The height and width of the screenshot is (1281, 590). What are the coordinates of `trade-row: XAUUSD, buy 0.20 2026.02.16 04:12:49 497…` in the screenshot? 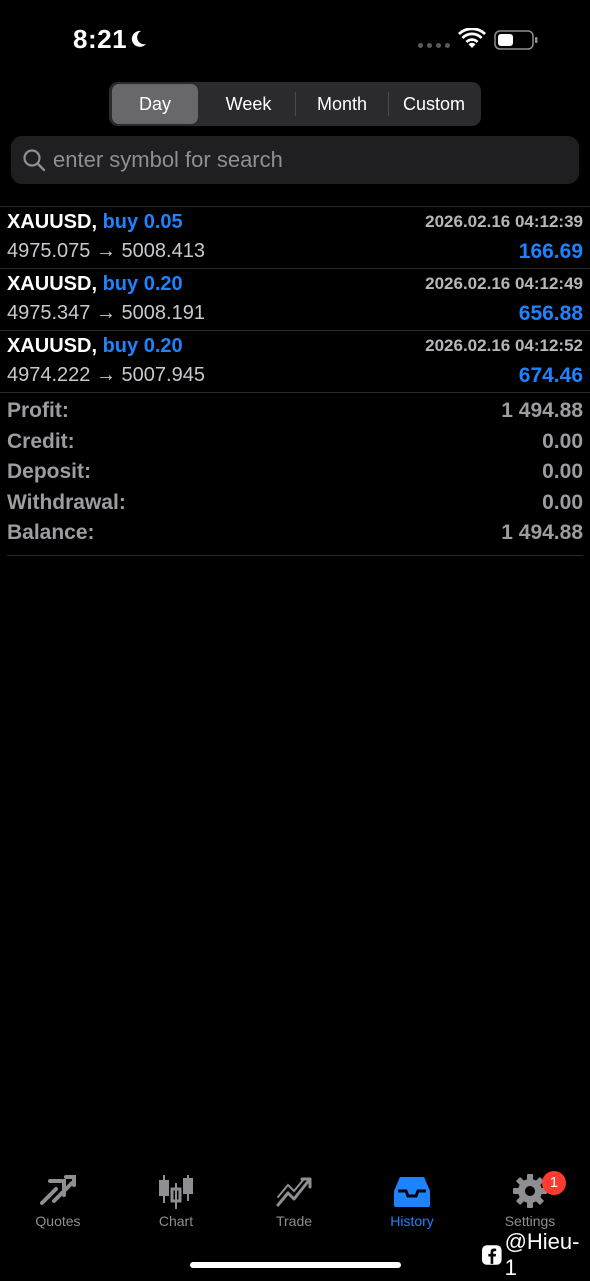 It's located at (295, 300).